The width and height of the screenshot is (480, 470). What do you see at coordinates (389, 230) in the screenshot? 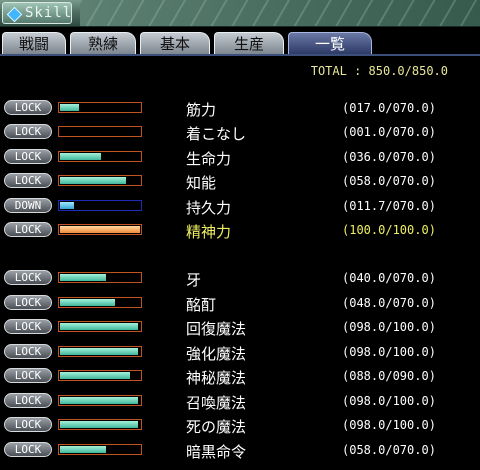
I see `skill-value: (100.0/100.0)` at bounding box center [389, 230].